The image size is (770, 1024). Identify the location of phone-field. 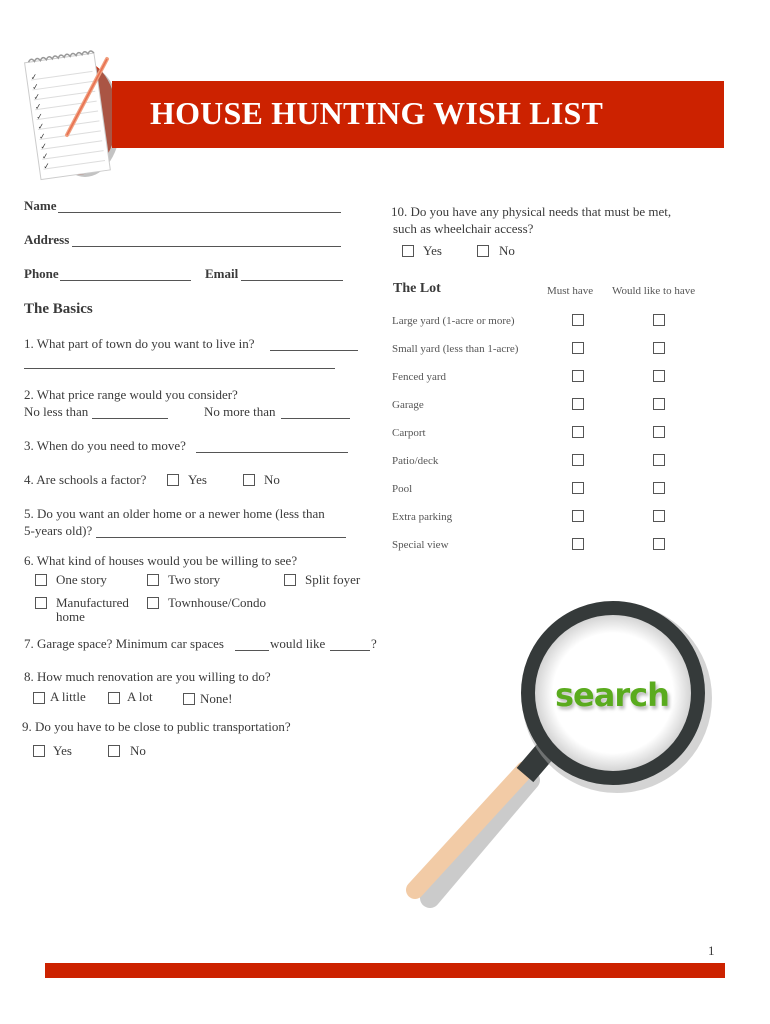
(125, 280).